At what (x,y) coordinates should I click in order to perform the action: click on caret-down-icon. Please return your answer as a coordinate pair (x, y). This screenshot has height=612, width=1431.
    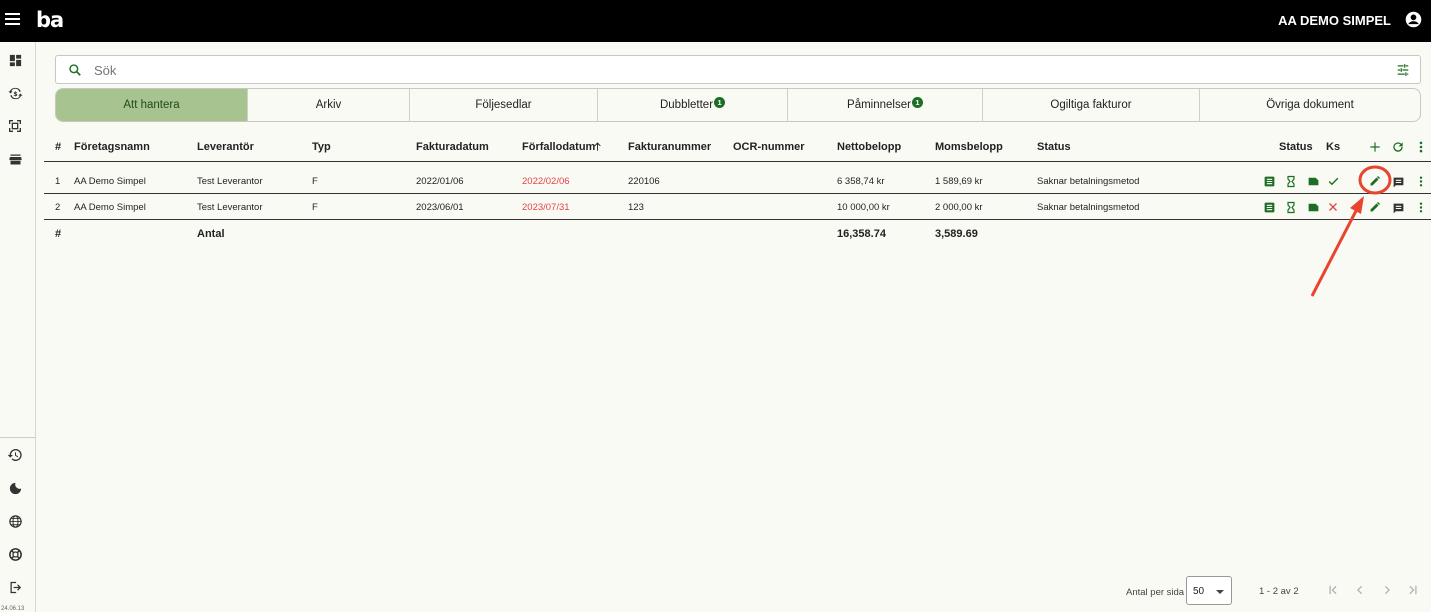
    Looking at the image, I should click on (1220, 592).